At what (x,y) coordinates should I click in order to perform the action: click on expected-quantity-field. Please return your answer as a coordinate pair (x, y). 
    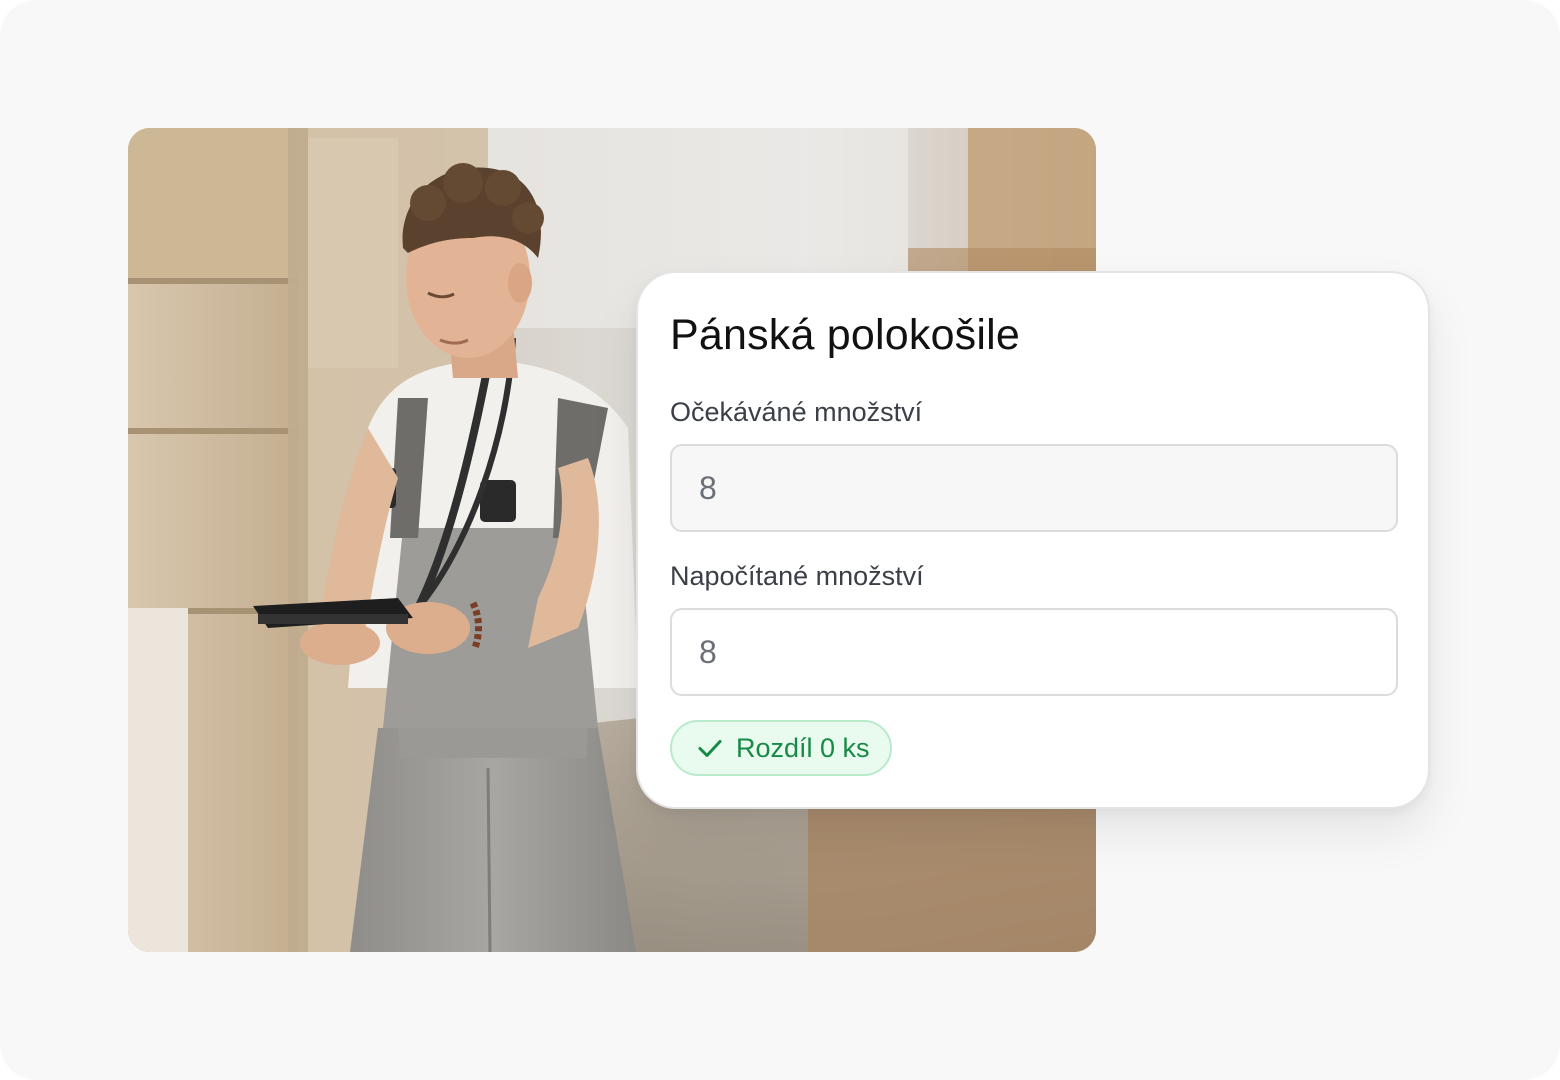
    Looking at the image, I should click on (1034, 488).